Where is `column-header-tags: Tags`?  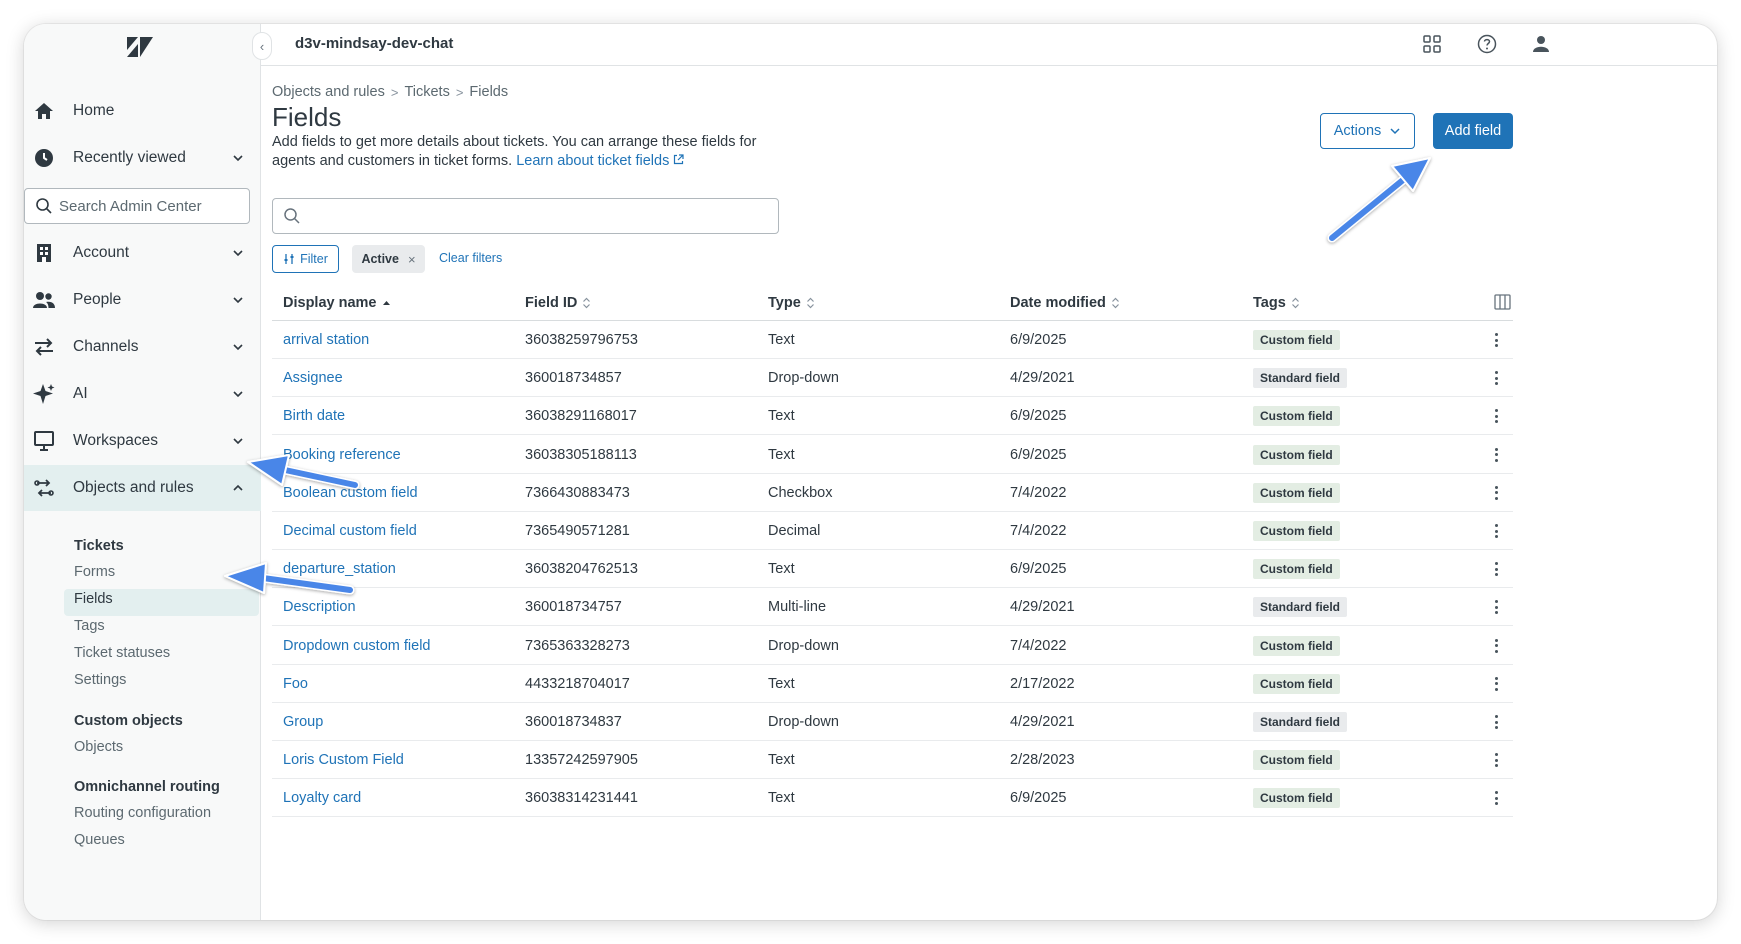 column-header-tags: Tags is located at coordinates (1276, 303).